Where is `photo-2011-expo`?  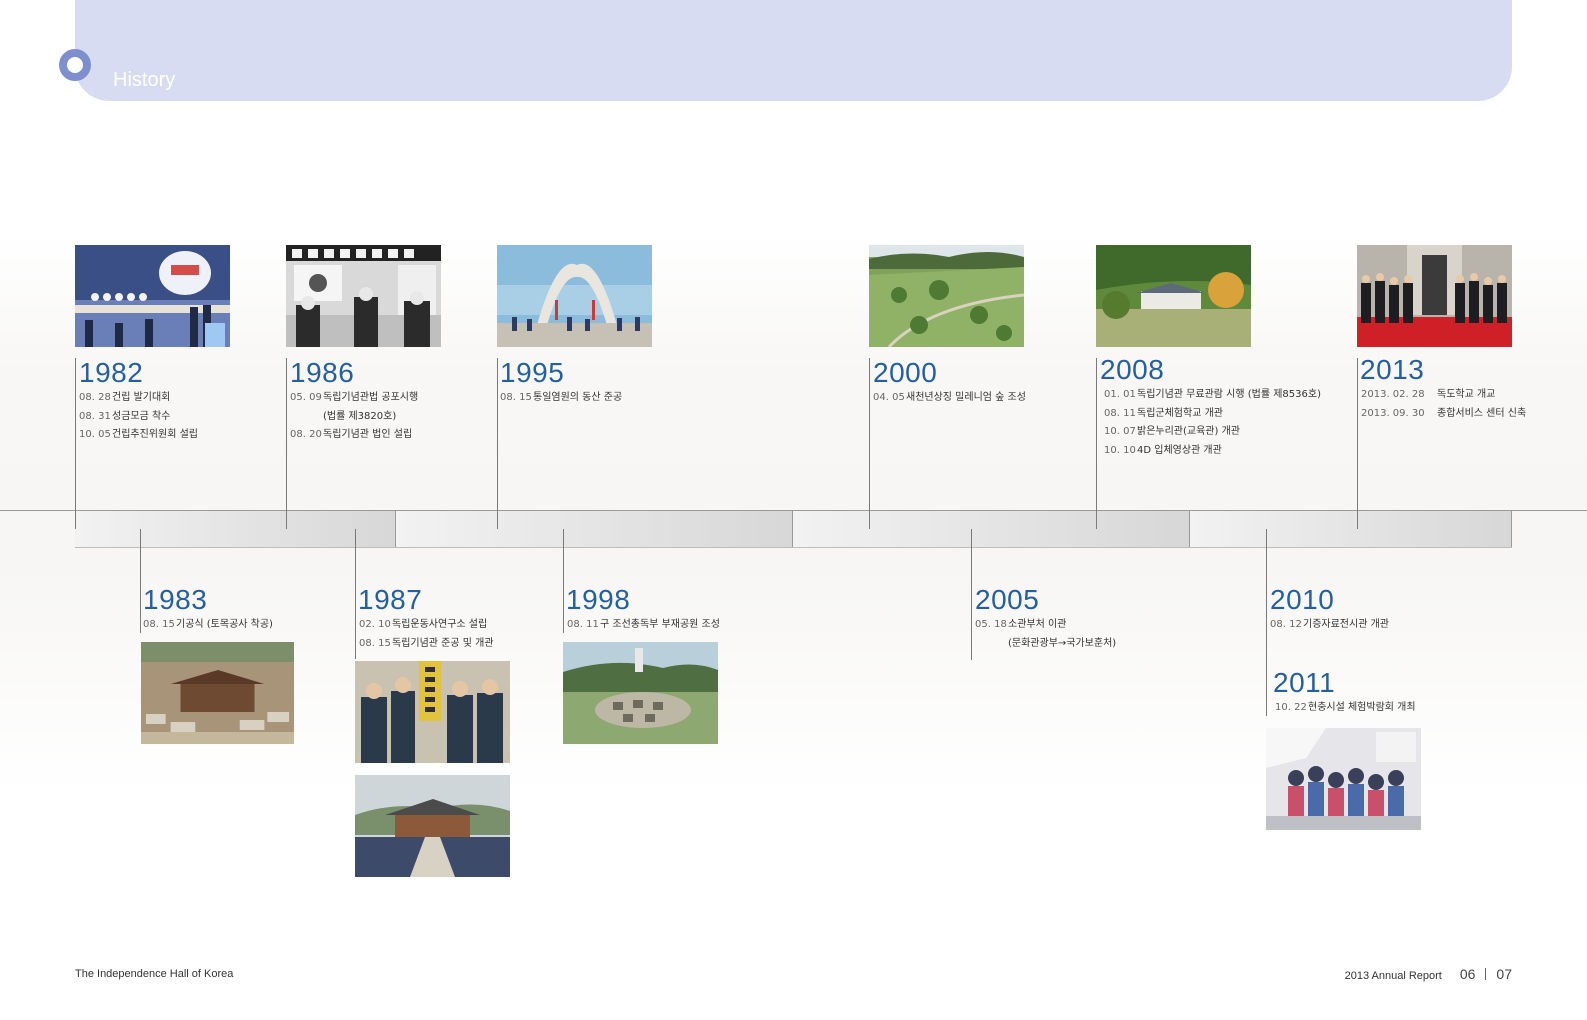 photo-2011-expo is located at coordinates (1343, 779).